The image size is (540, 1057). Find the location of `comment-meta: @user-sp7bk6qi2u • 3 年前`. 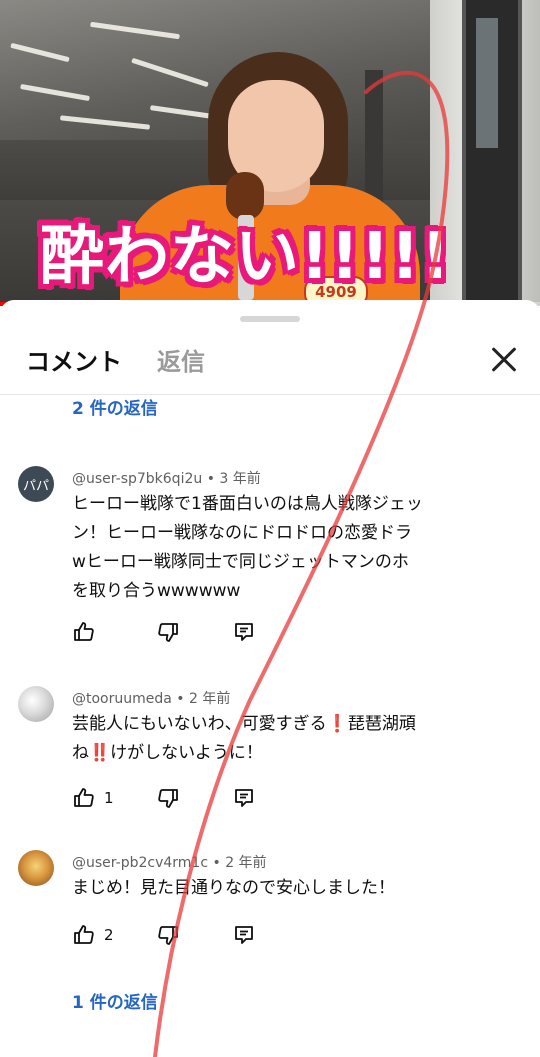

comment-meta: @user-sp7bk6qi2u • 3 年前 is located at coordinates (166, 478).